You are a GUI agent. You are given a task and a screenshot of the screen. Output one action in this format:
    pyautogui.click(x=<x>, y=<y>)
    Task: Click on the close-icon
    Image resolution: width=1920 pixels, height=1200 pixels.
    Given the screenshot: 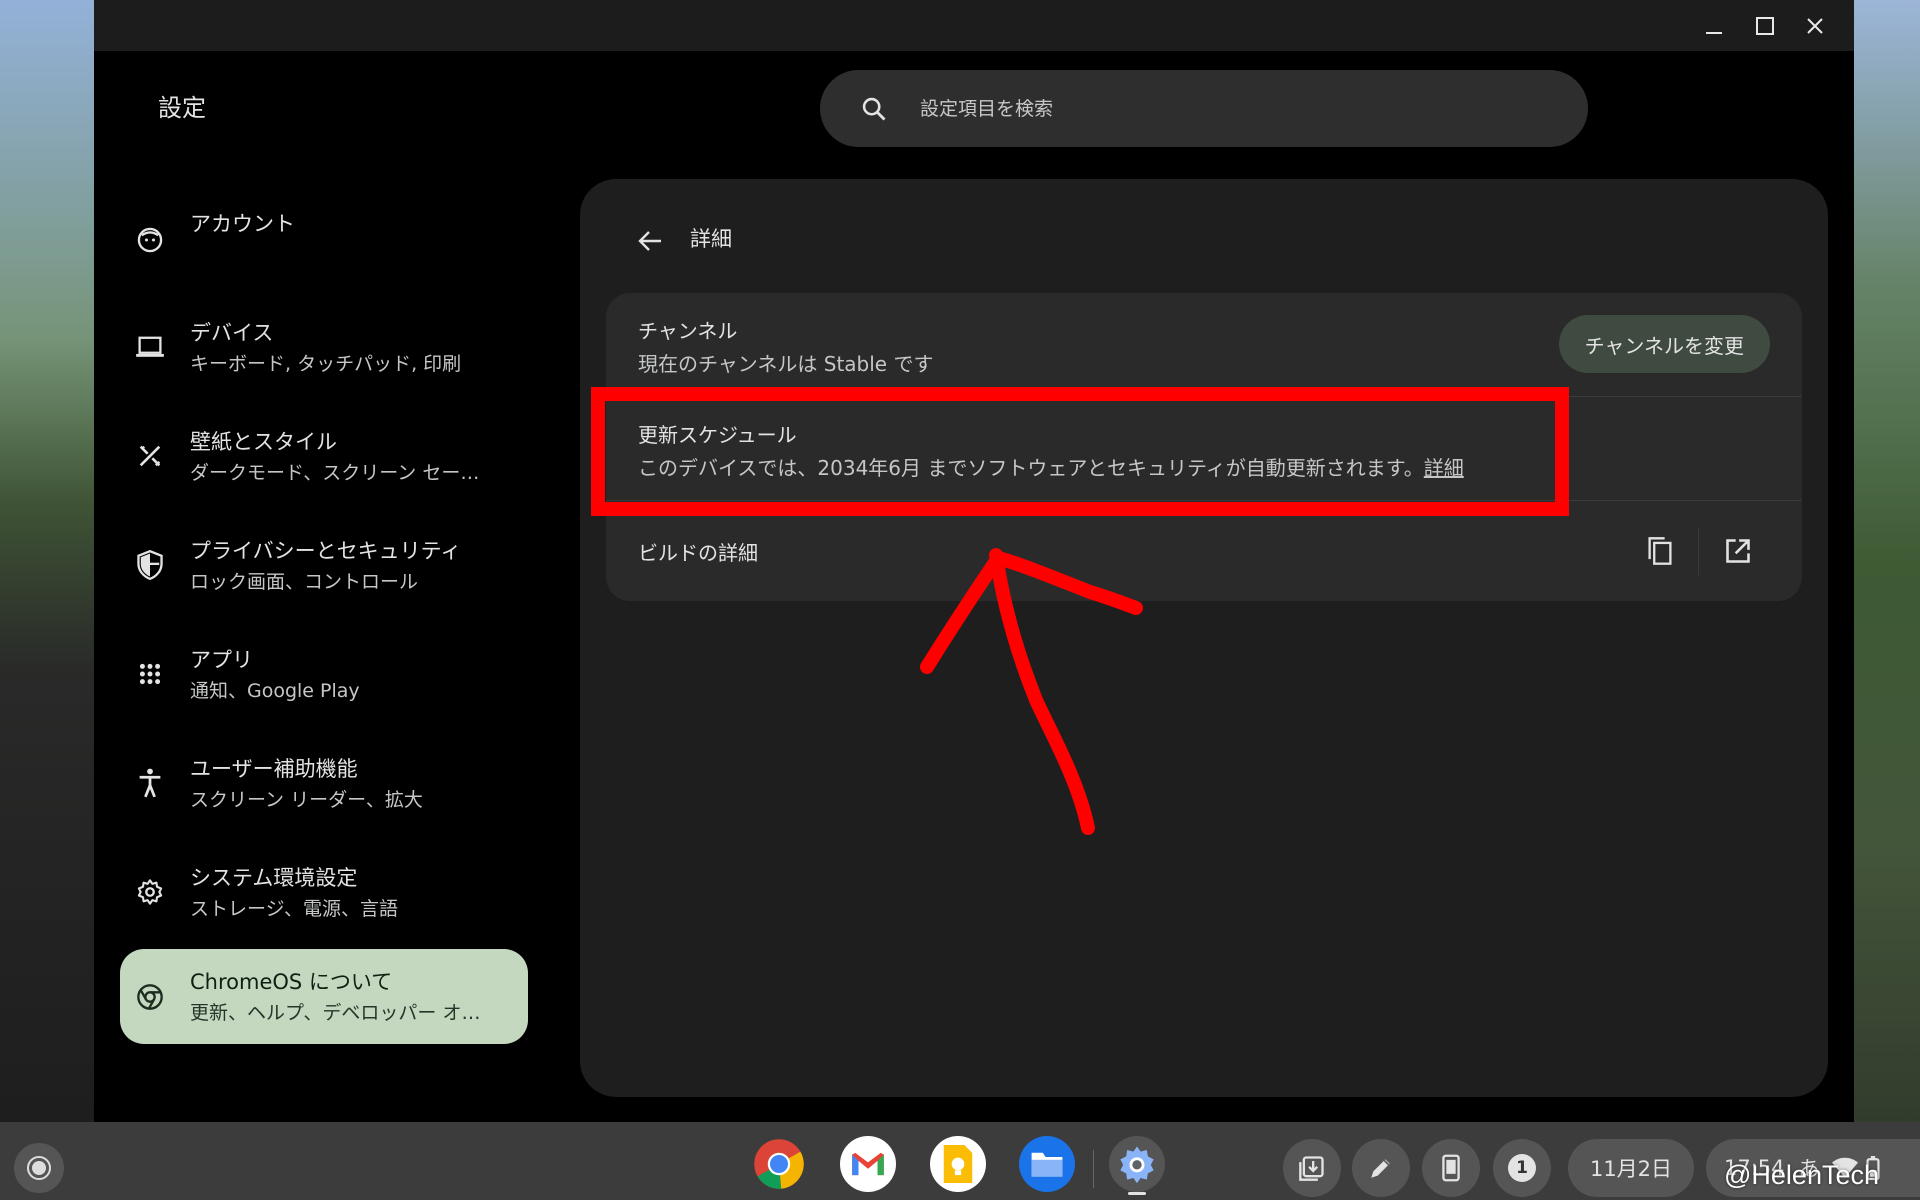 What is the action you would take?
    pyautogui.click(x=1815, y=26)
    